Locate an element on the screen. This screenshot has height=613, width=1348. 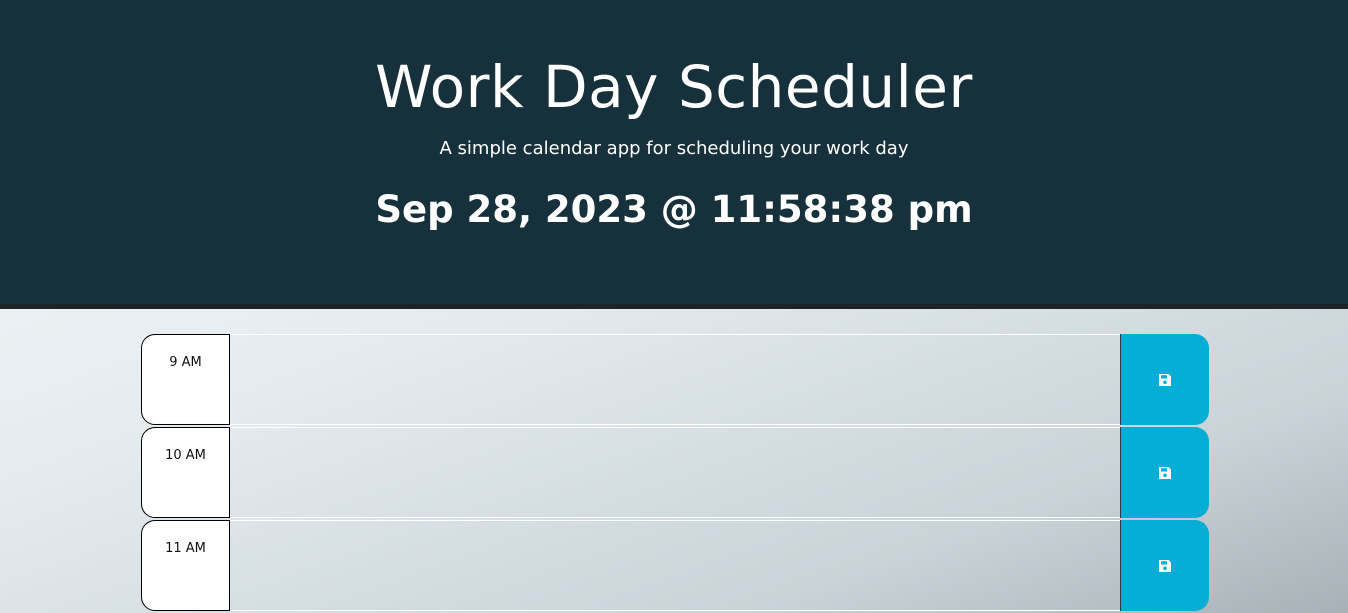
time-block-9am: 9 AM is located at coordinates (675, 379).